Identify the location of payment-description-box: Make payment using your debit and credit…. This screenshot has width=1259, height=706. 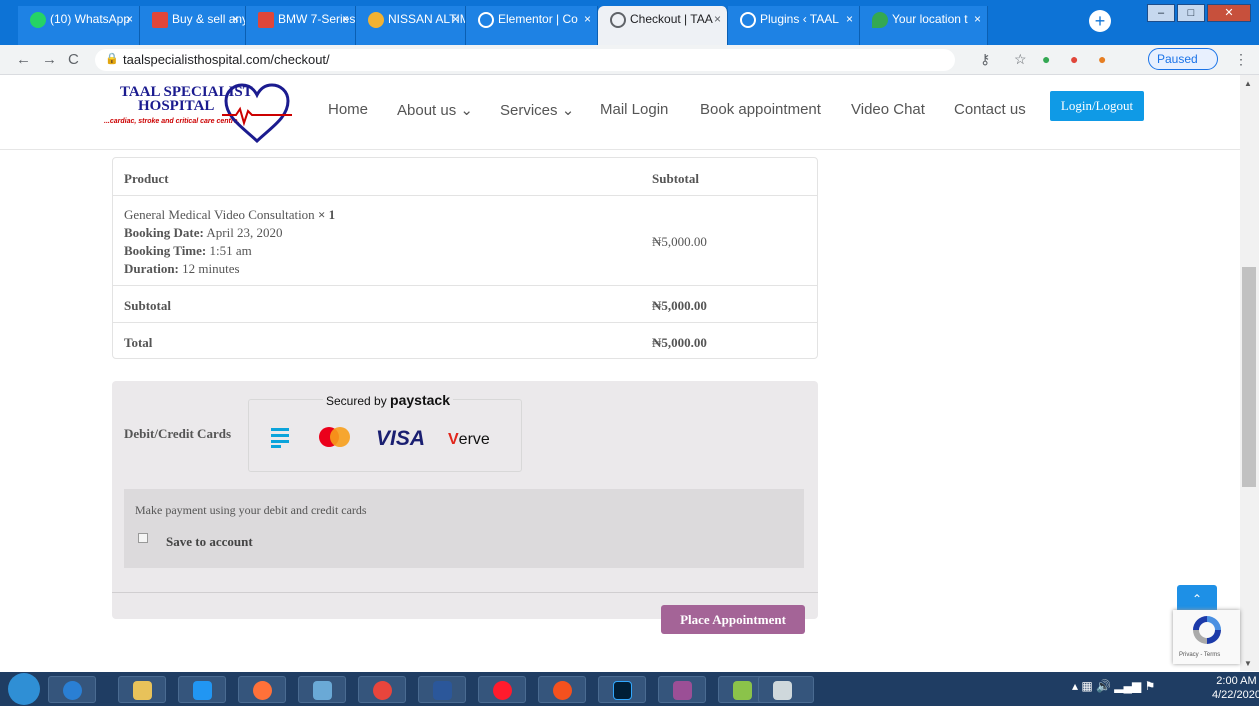
(464, 528).